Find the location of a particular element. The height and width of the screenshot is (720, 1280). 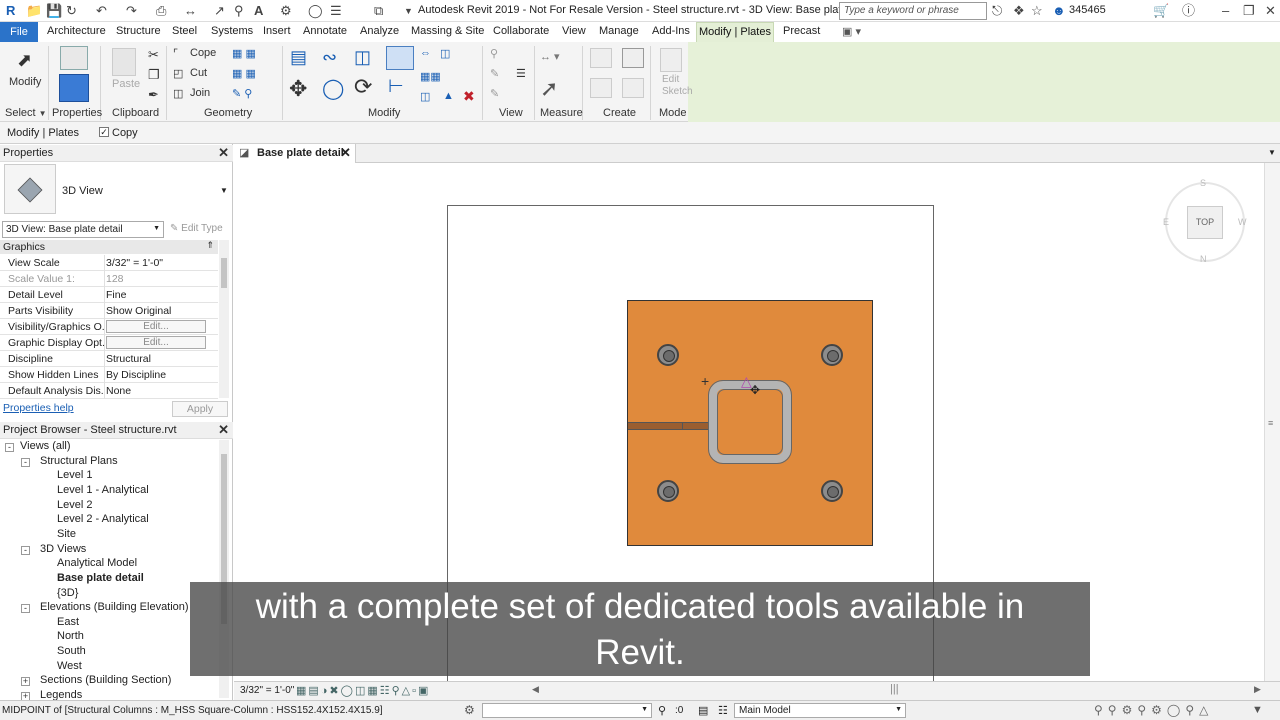

cope-icon: ⌜ is located at coordinates (175, 53).